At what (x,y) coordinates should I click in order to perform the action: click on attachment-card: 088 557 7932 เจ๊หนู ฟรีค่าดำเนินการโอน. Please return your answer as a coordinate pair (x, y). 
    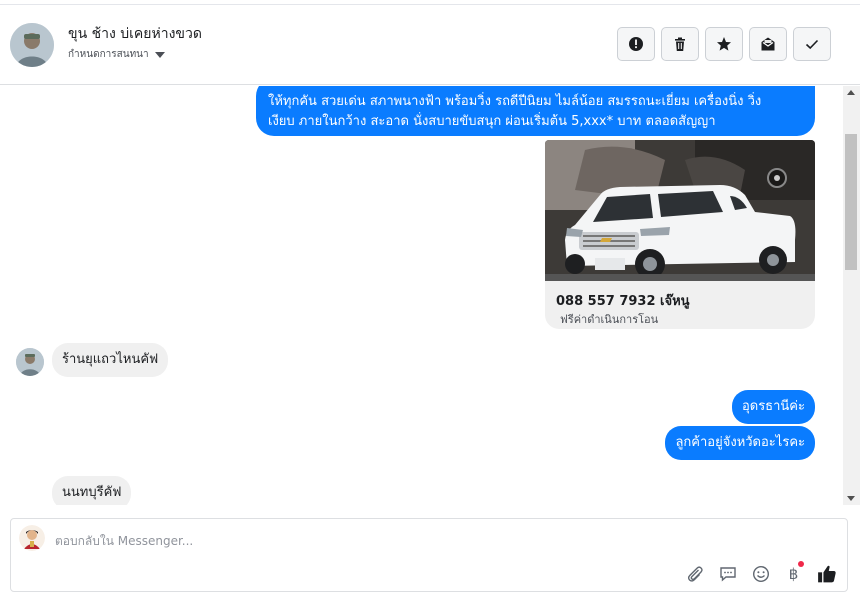
    Looking at the image, I should click on (680, 234).